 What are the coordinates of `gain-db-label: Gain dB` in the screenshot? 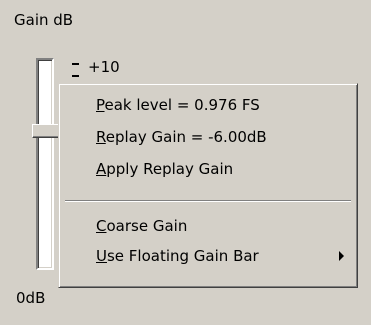 It's located at (44, 20).